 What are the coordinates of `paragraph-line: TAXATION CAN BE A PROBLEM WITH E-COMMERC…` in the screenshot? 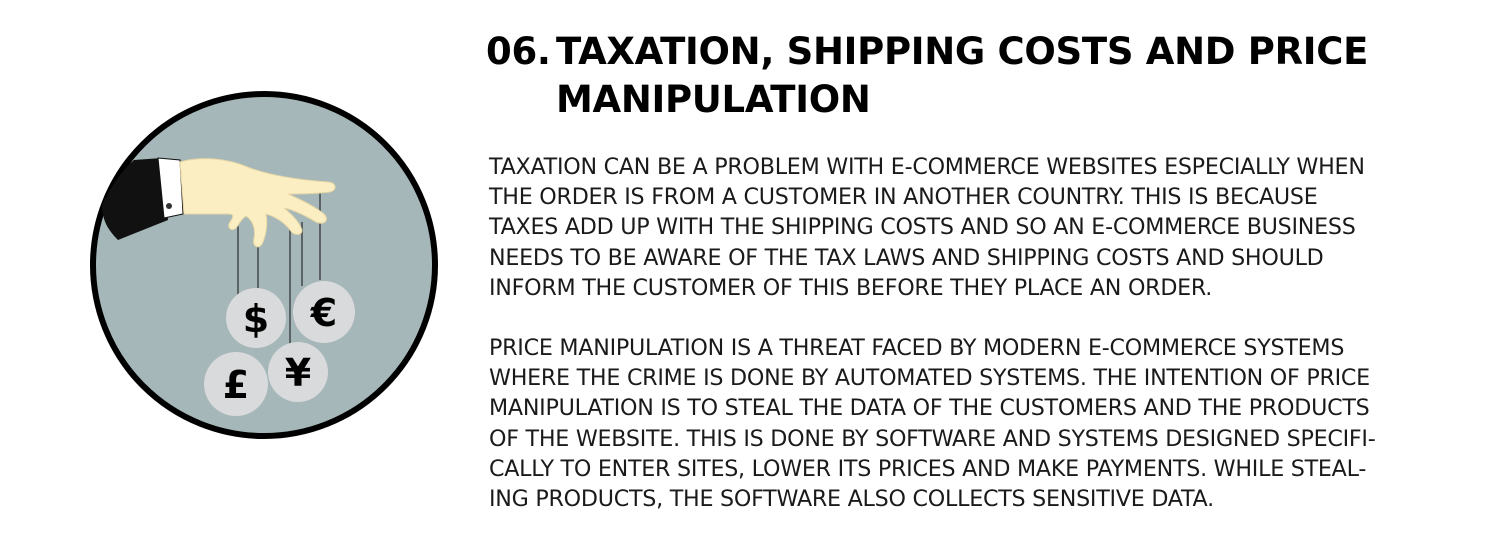 It's located at (927, 167).